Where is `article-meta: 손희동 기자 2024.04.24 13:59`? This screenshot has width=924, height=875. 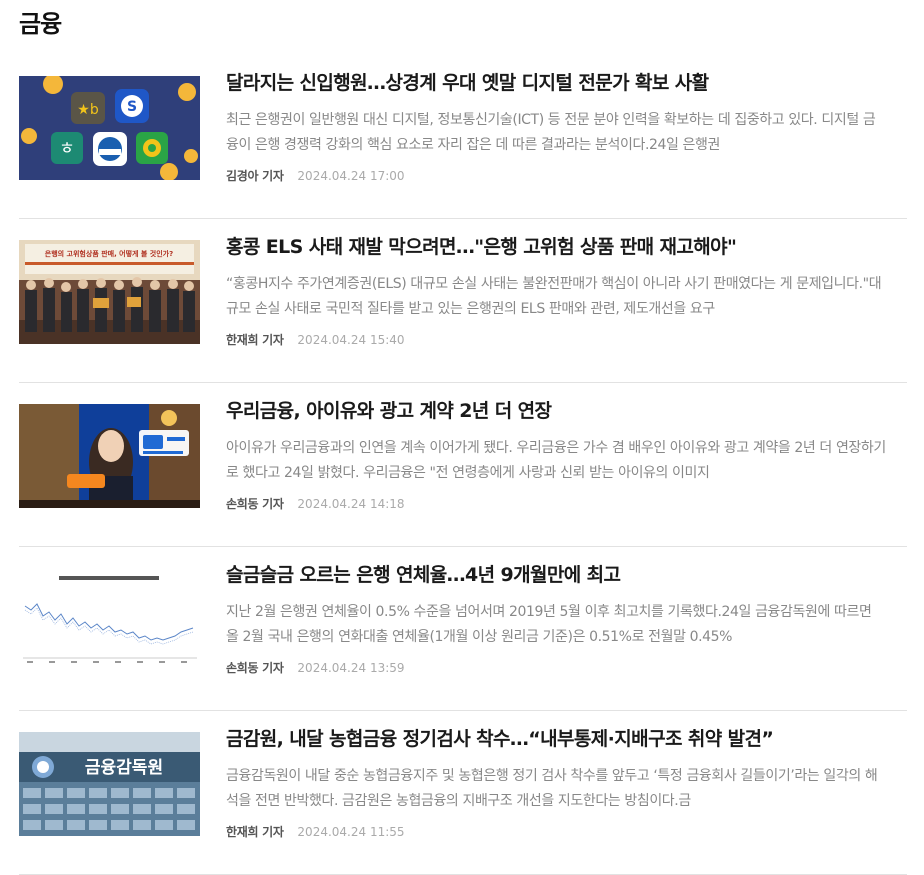
article-meta: 손희동 기자 2024.04.24 13:59 is located at coordinates (315, 667).